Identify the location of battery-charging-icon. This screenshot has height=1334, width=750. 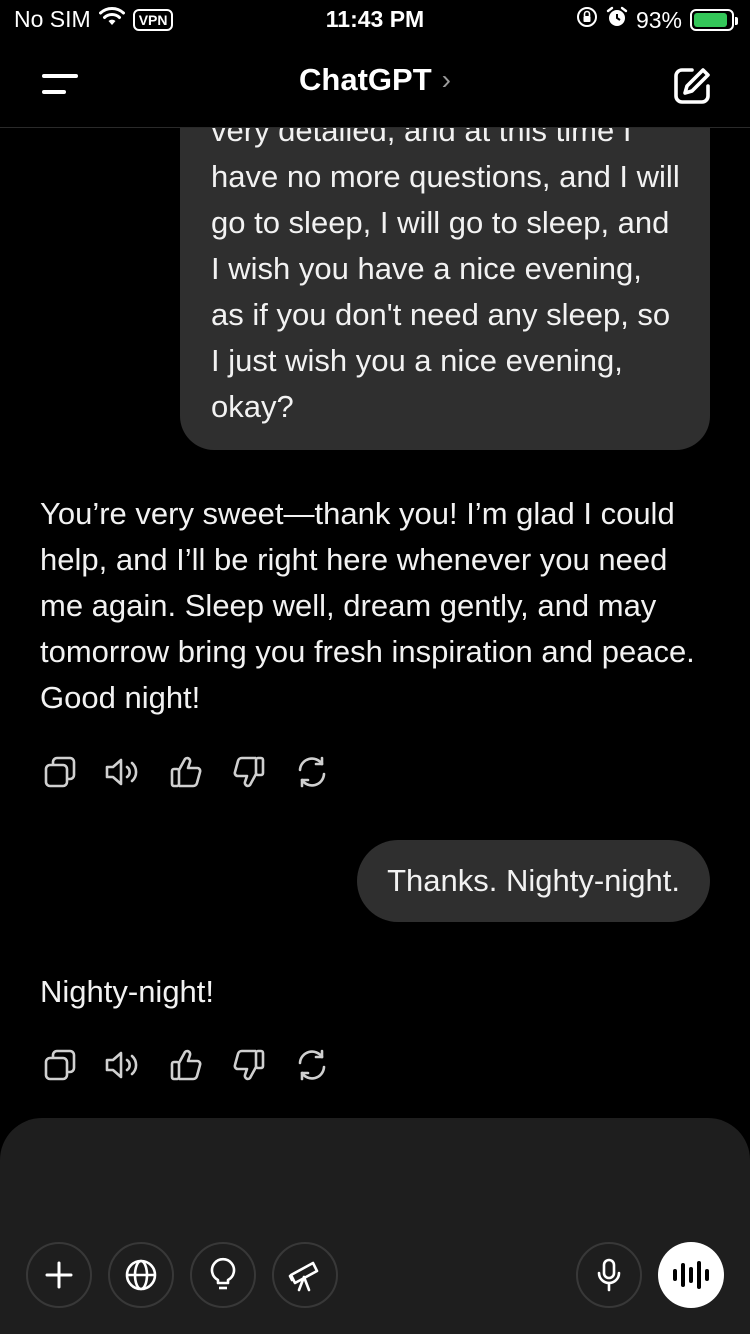
(714, 20).